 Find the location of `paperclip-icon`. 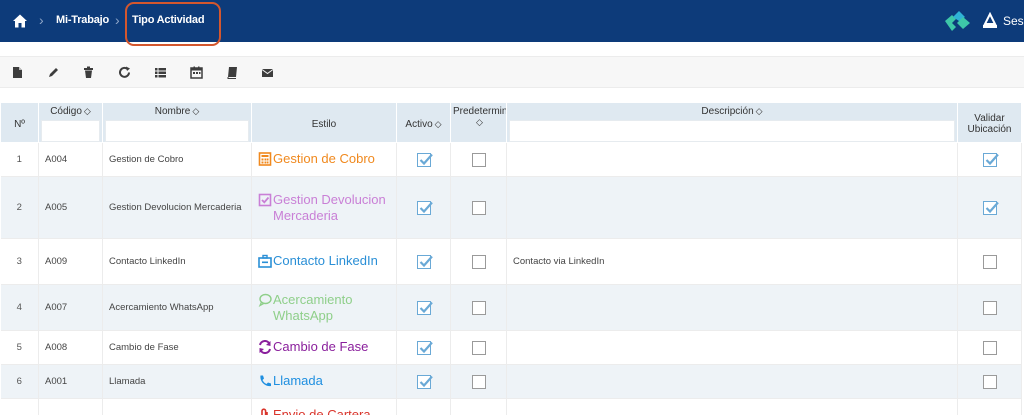

paperclip-icon is located at coordinates (265, 411).